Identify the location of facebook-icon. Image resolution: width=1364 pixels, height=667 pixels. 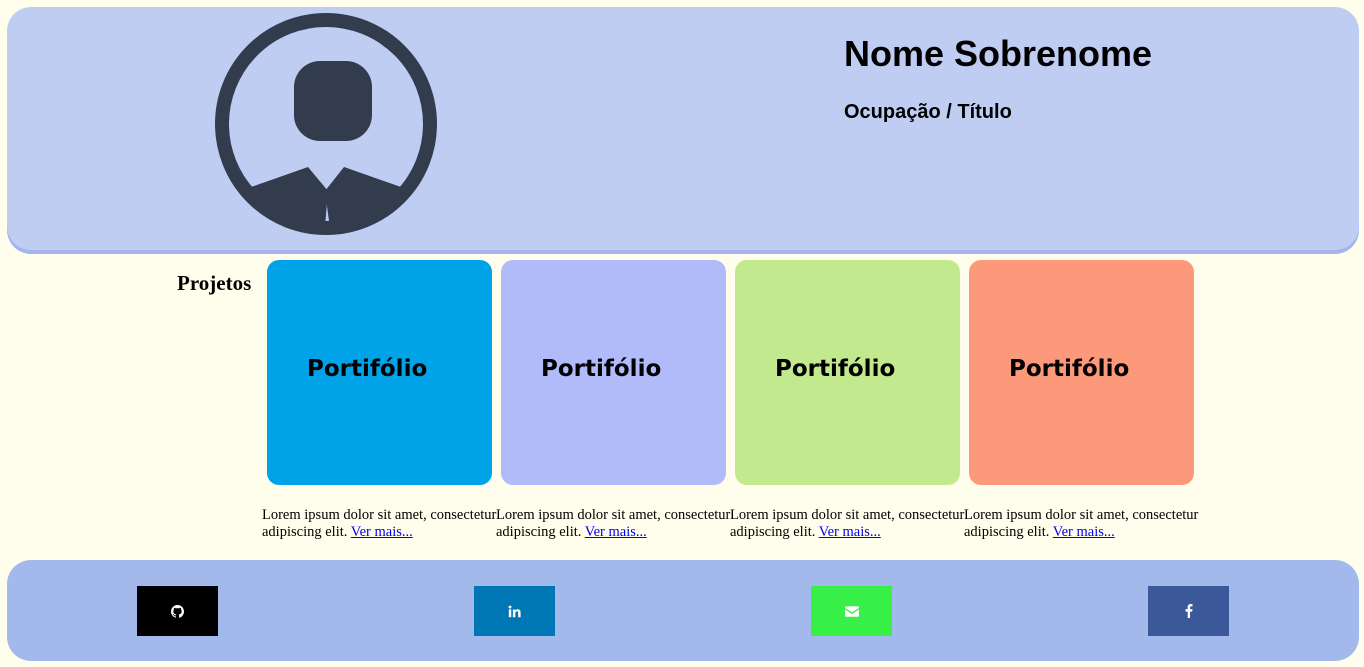
(1188, 611).